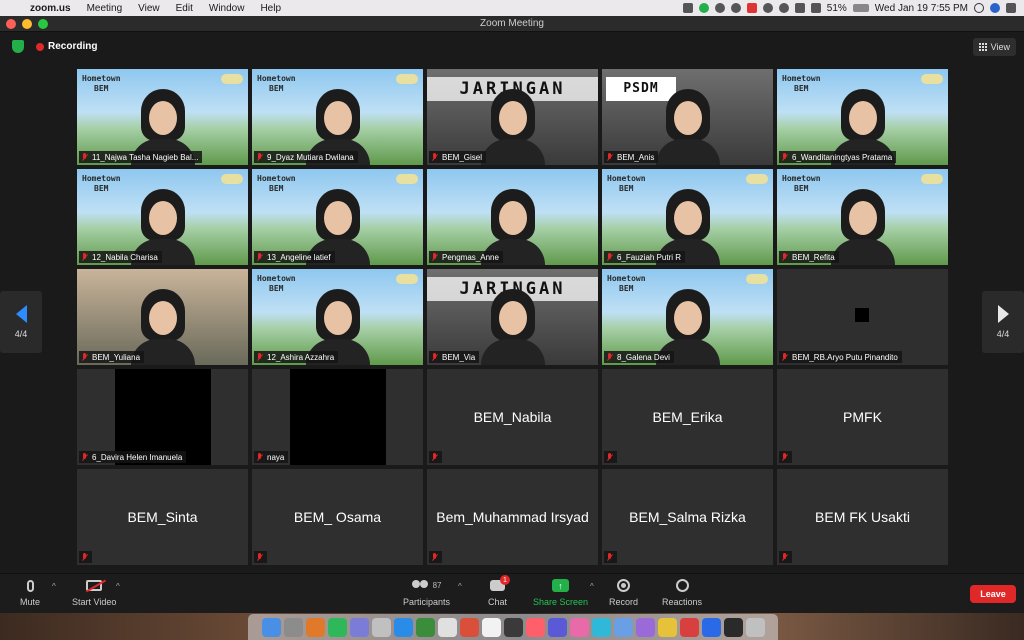  I want to click on spotlight-search-icon, so click(979, 8).